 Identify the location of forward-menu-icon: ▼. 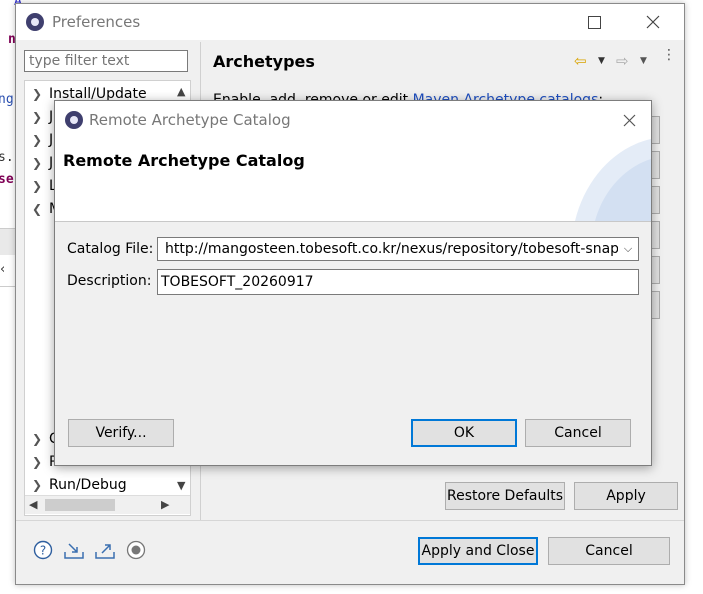
(643, 61).